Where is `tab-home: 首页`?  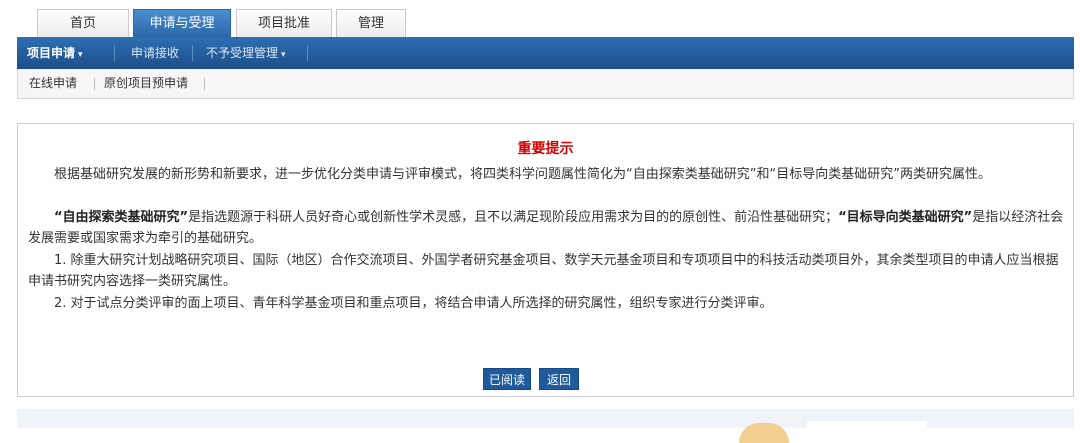 tab-home: 首页 is located at coordinates (83, 23).